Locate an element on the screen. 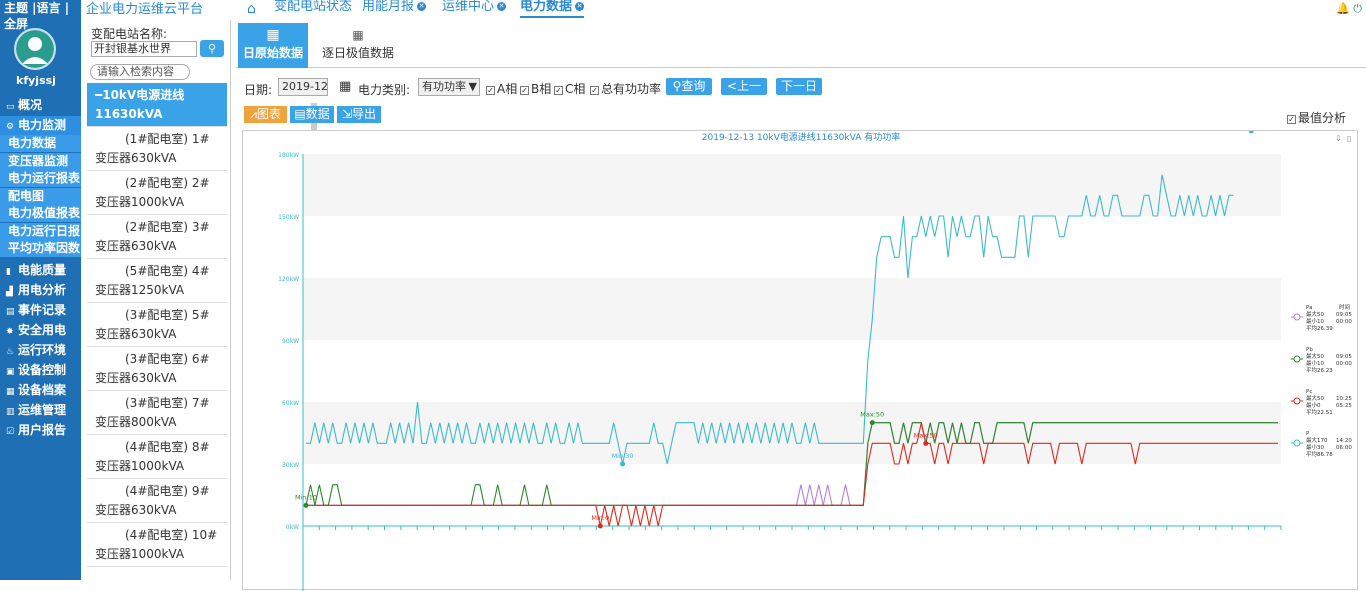 This screenshot has width=1366, height=591. tab-label: 变配电站状态 is located at coordinates (313, 7).